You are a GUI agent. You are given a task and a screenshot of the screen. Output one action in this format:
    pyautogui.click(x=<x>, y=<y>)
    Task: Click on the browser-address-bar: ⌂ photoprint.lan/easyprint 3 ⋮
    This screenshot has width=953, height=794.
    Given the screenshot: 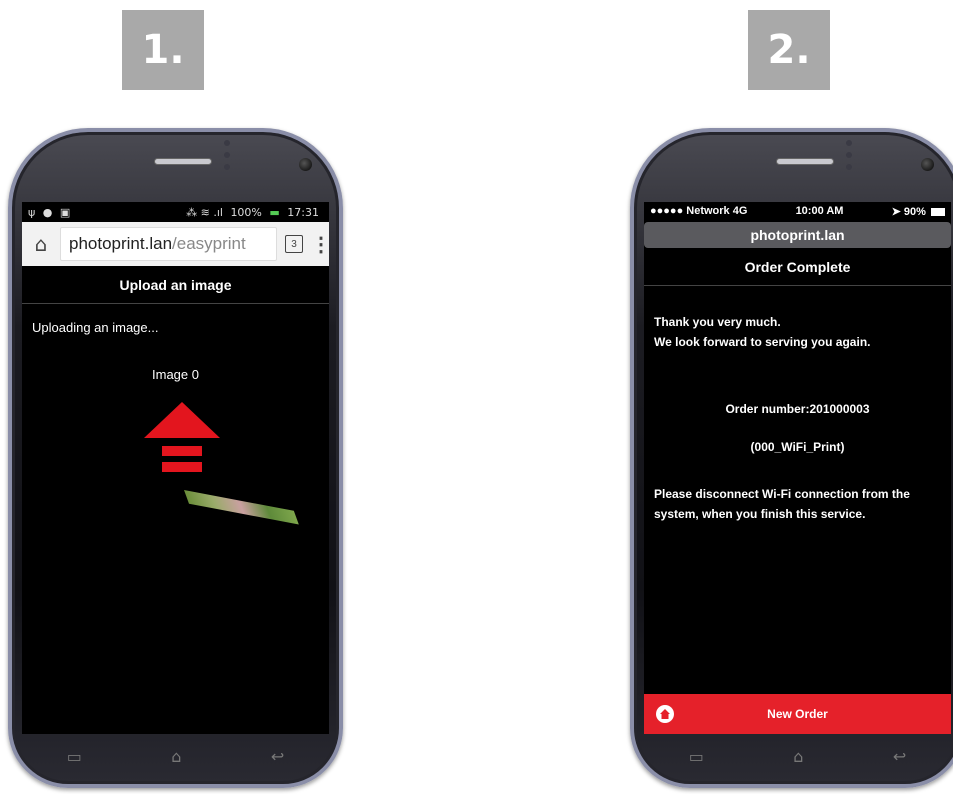 What is the action you would take?
    pyautogui.click(x=175, y=244)
    